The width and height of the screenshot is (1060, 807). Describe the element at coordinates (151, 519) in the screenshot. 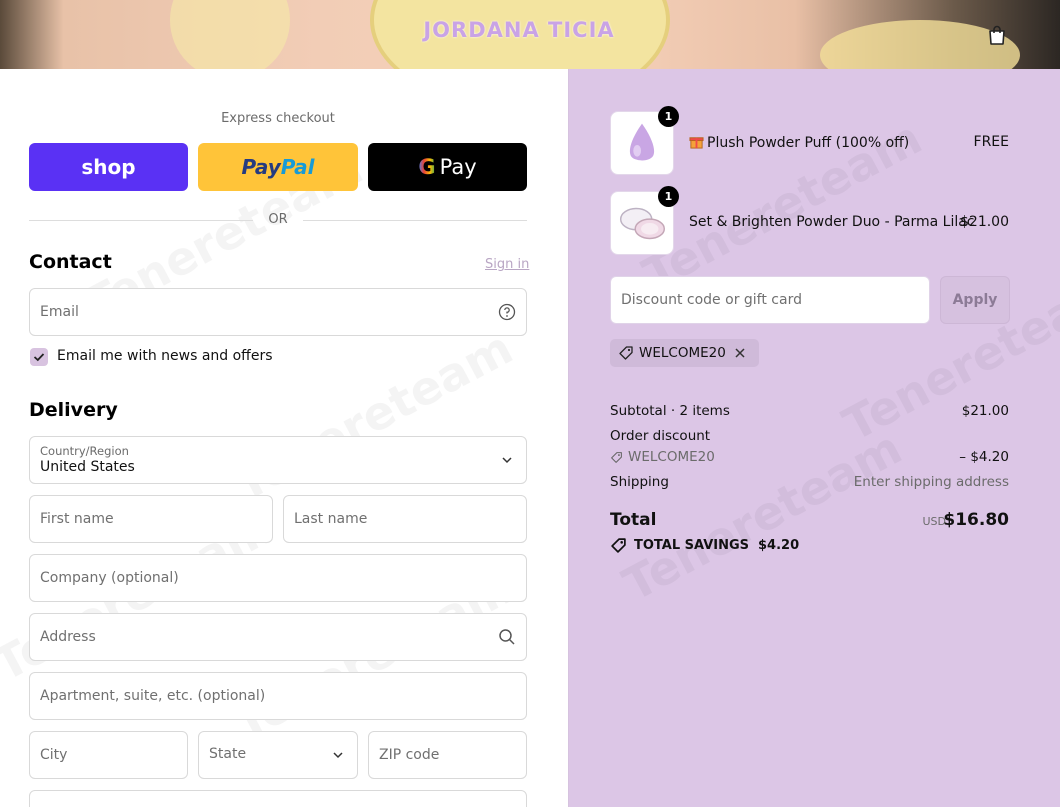

I see `first-name-field: First name` at that location.